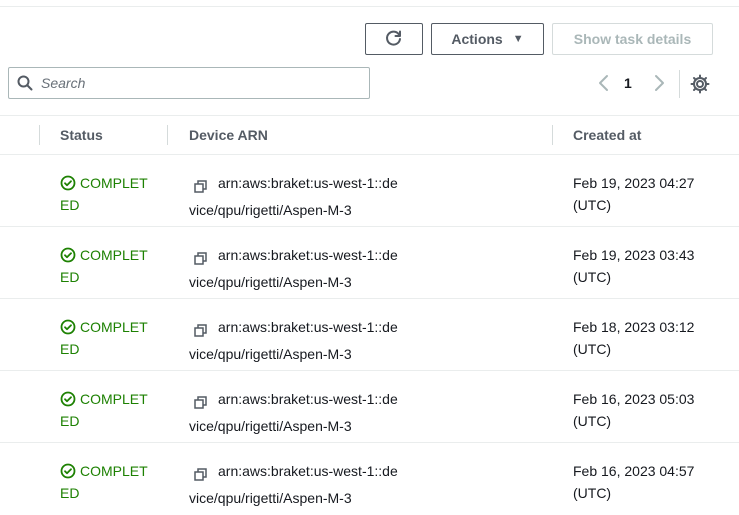  What do you see at coordinates (25, 83) in the screenshot?
I see `search-icon` at bounding box center [25, 83].